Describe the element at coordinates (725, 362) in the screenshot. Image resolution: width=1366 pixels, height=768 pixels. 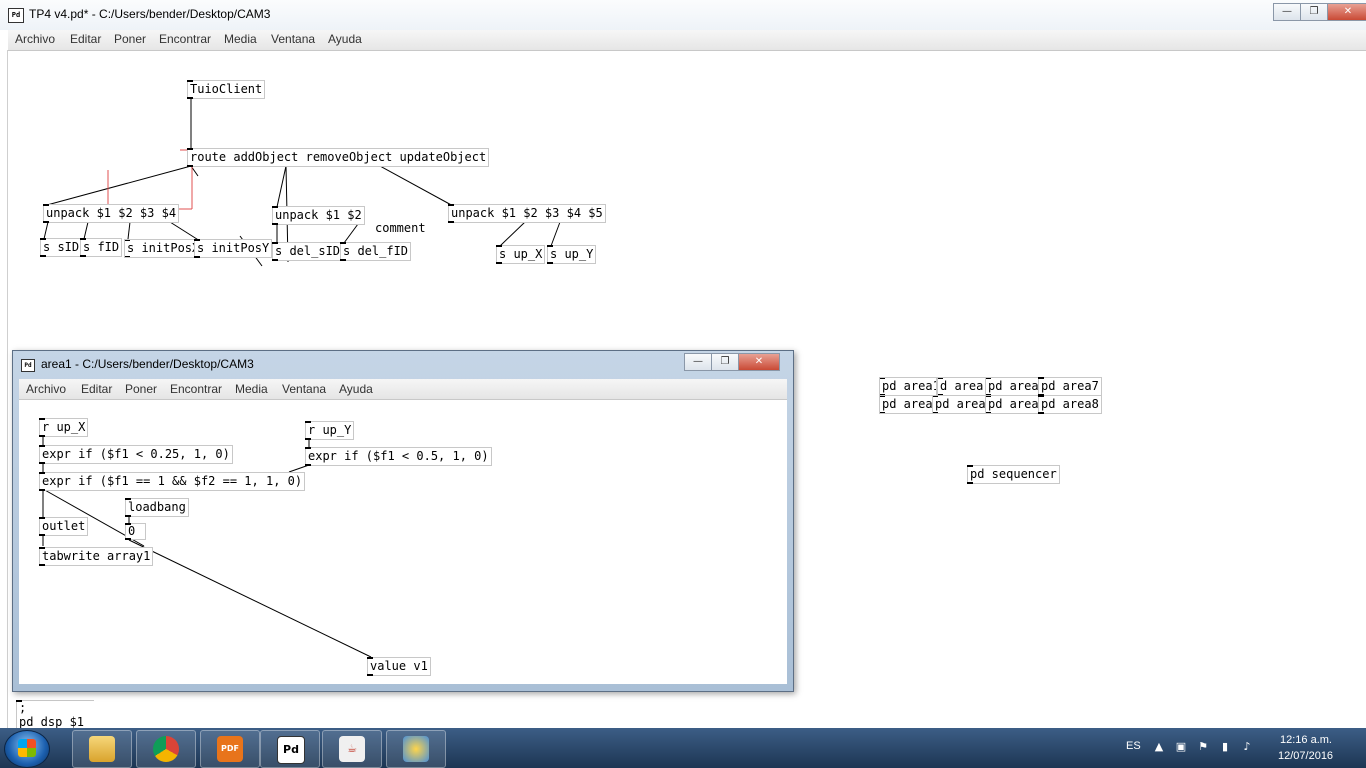
I see `maximize-button: ❐` at that location.